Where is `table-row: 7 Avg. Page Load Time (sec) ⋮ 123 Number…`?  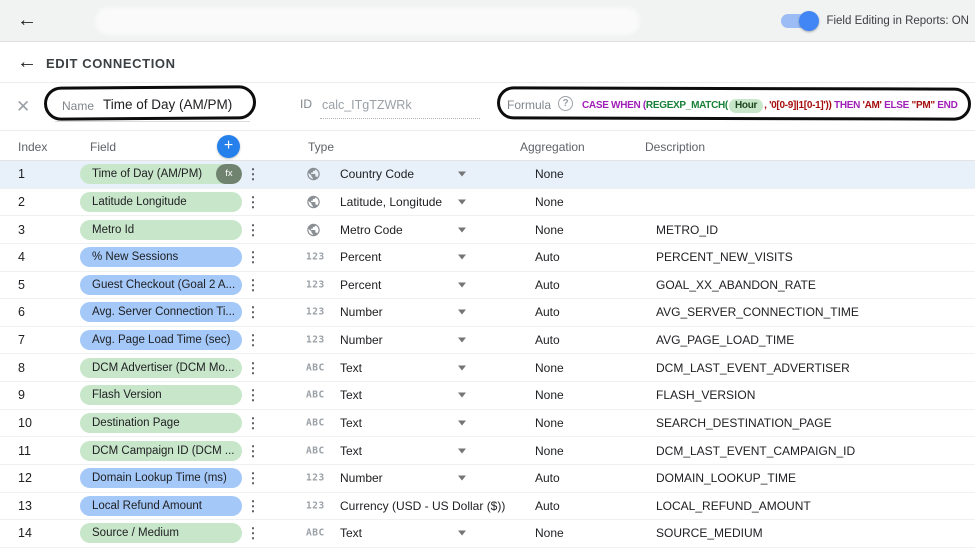 table-row: 7 Avg. Page Load Time (sec) ⋮ 123 Number… is located at coordinates (487, 340).